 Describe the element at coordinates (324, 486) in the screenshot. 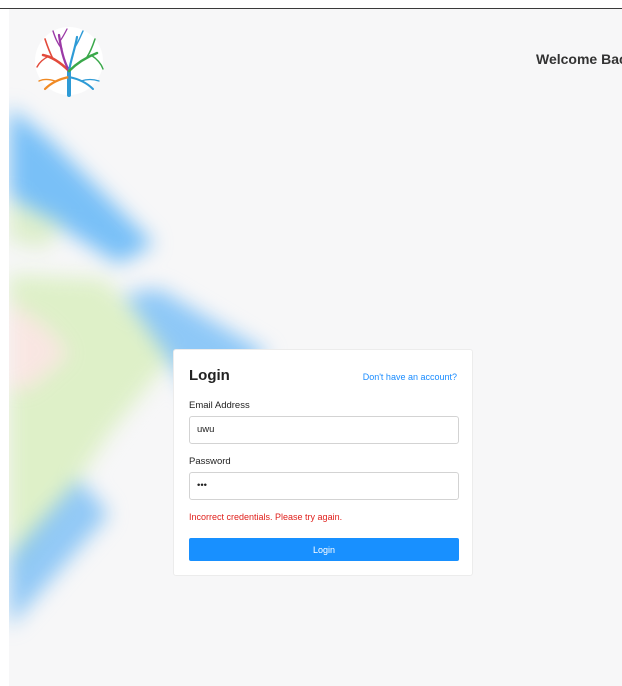

I see `password-field: •••` at that location.